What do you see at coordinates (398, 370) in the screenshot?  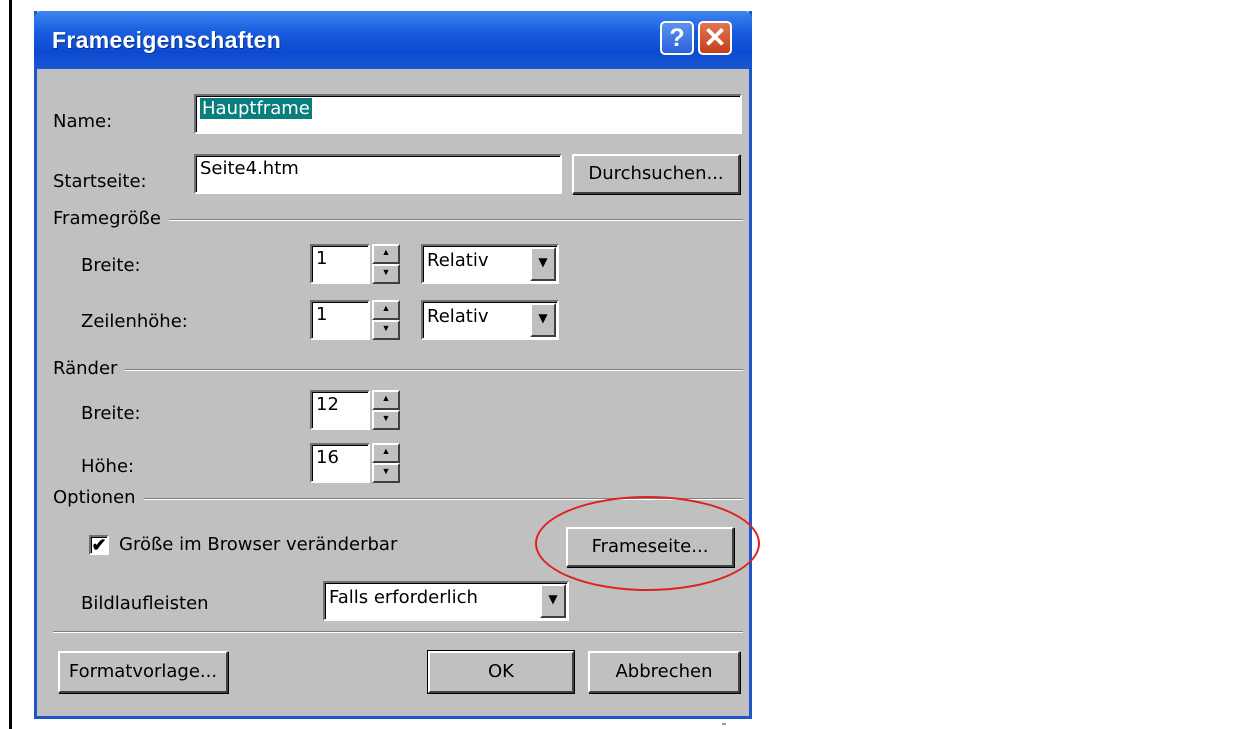 I see `group-divider` at bounding box center [398, 370].